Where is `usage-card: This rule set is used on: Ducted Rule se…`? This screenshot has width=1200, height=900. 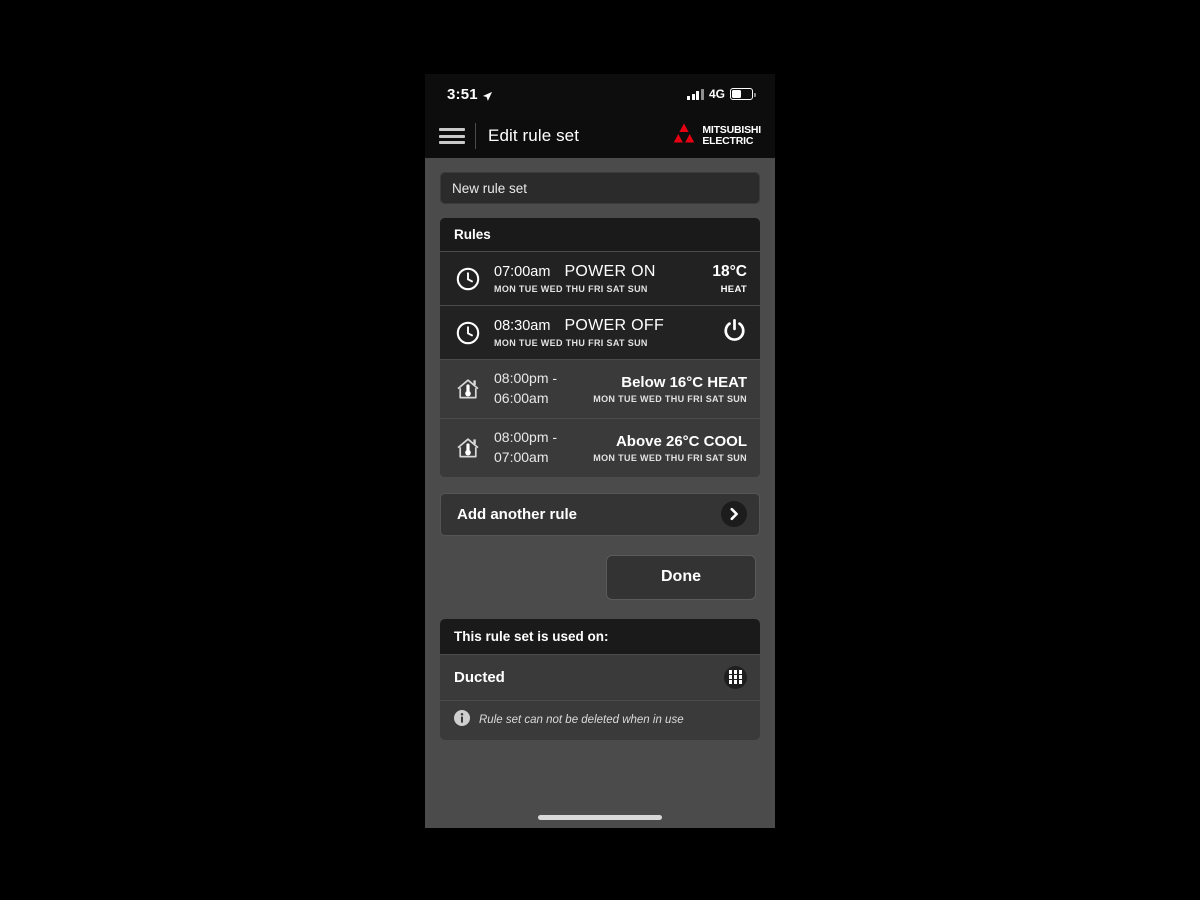
usage-card: This rule set is used on: Ducted Rule se… is located at coordinates (600, 679).